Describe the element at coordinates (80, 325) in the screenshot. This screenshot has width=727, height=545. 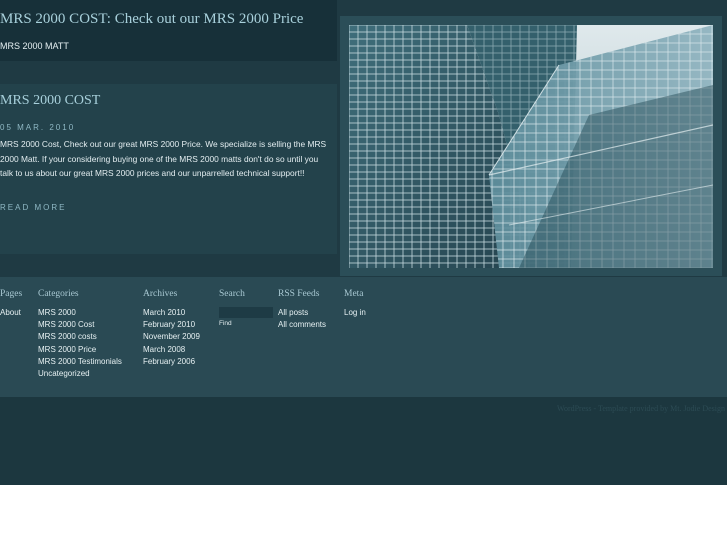
I see `category-item: MRS 2000 Cost` at that location.